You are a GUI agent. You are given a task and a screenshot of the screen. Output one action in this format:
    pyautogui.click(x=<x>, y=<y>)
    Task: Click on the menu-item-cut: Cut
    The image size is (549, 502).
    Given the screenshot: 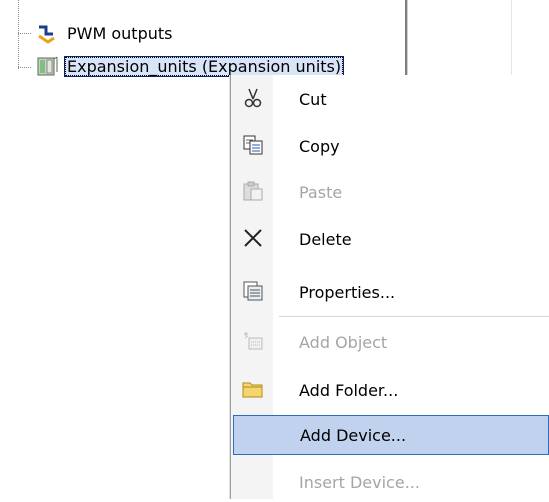 What is the action you would take?
    pyautogui.click(x=391, y=99)
    